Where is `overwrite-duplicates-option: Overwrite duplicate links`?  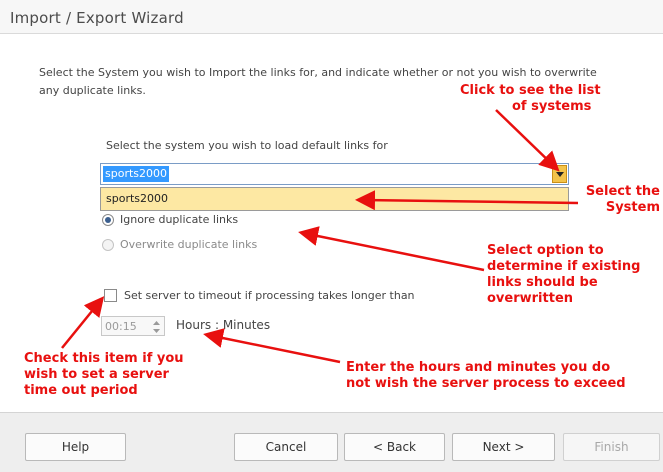 overwrite-duplicates-option: Overwrite duplicate links is located at coordinates (179, 244).